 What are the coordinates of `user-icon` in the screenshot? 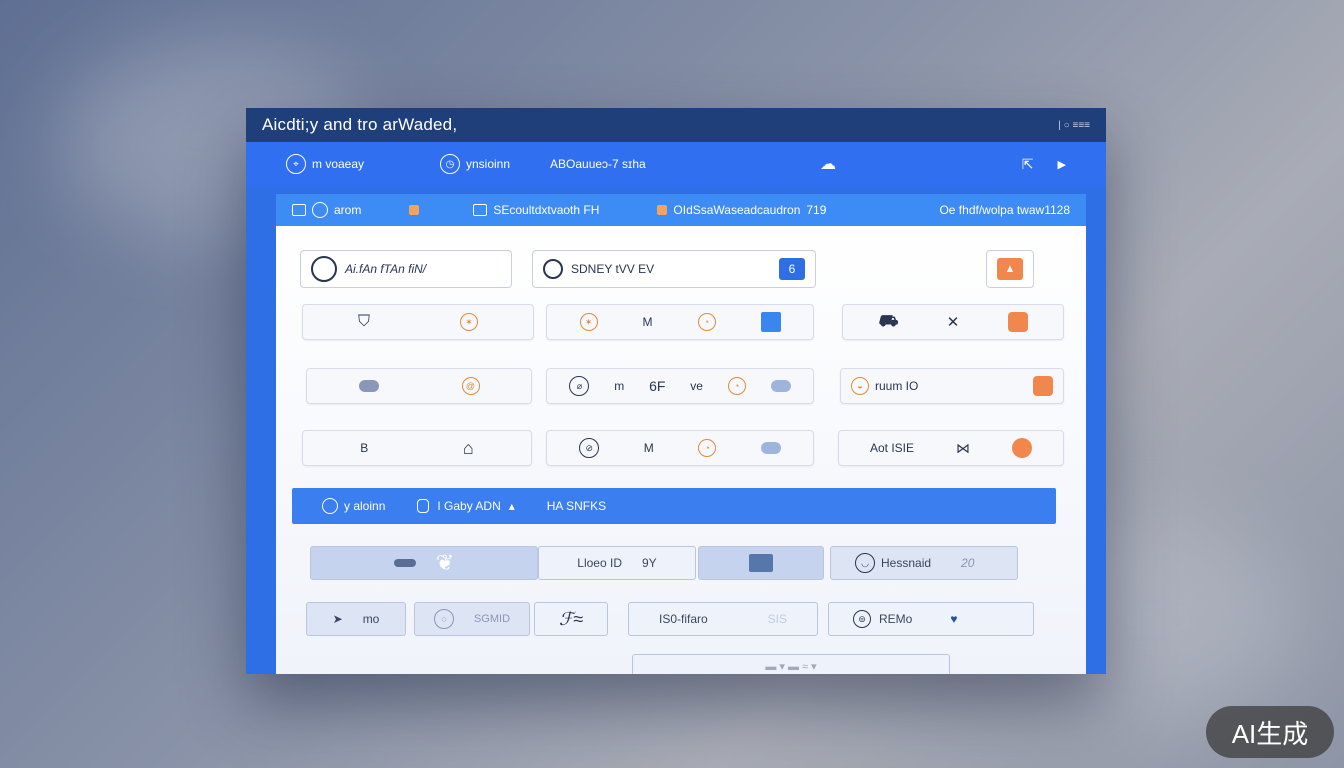 It's located at (330, 506).